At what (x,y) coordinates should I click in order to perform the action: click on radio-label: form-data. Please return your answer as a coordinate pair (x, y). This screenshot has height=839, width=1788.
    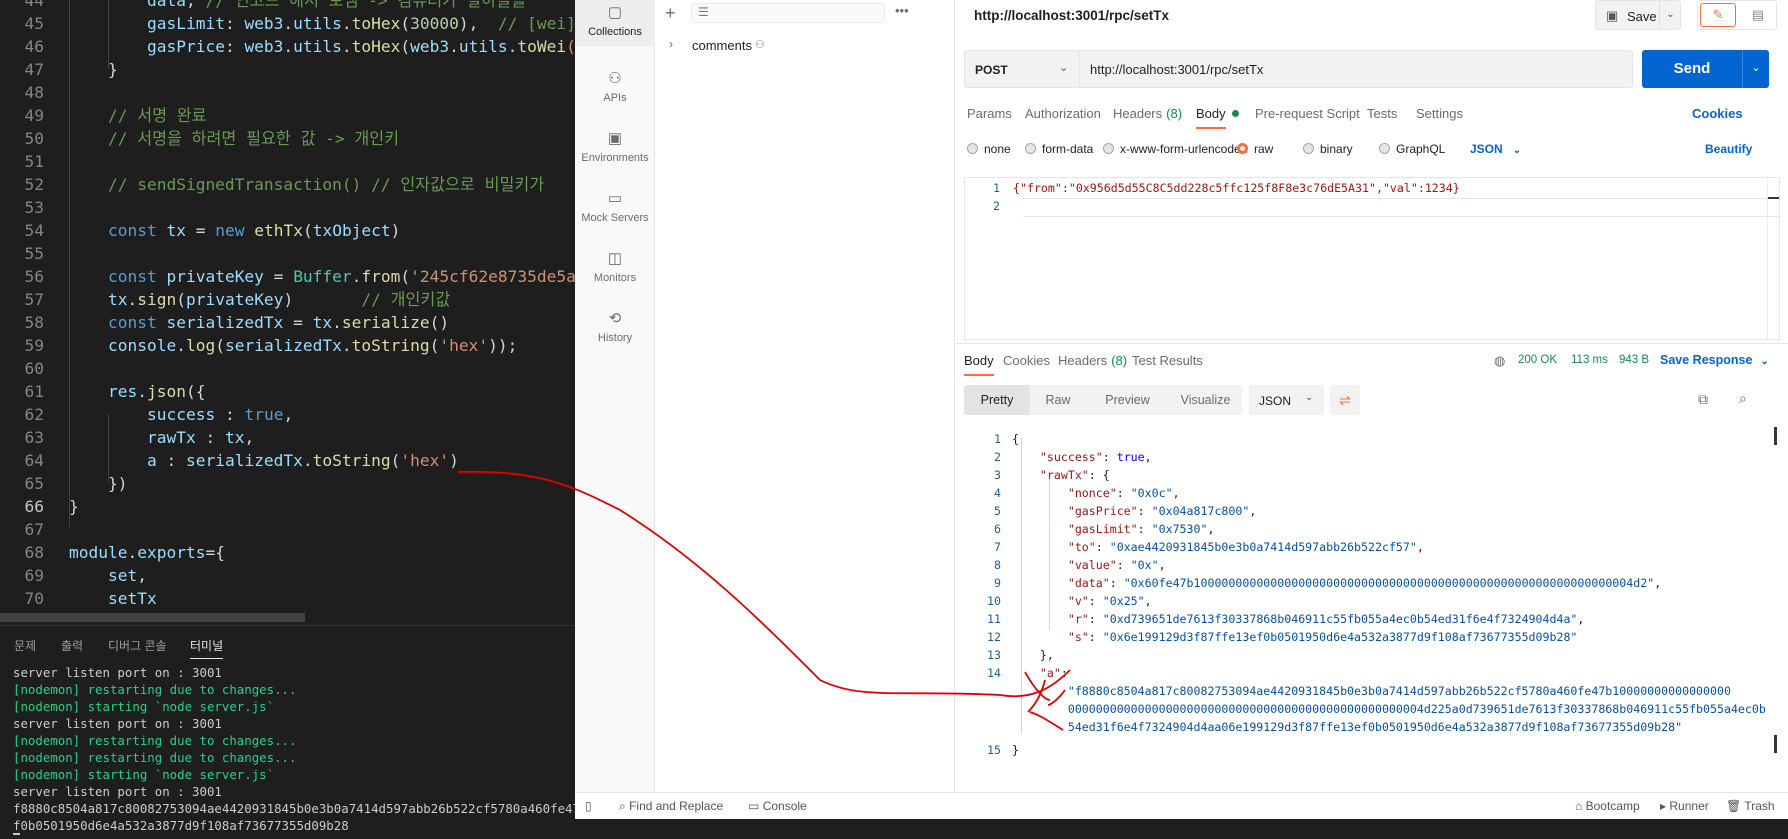
    Looking at the image, I should click on (1067, 149).